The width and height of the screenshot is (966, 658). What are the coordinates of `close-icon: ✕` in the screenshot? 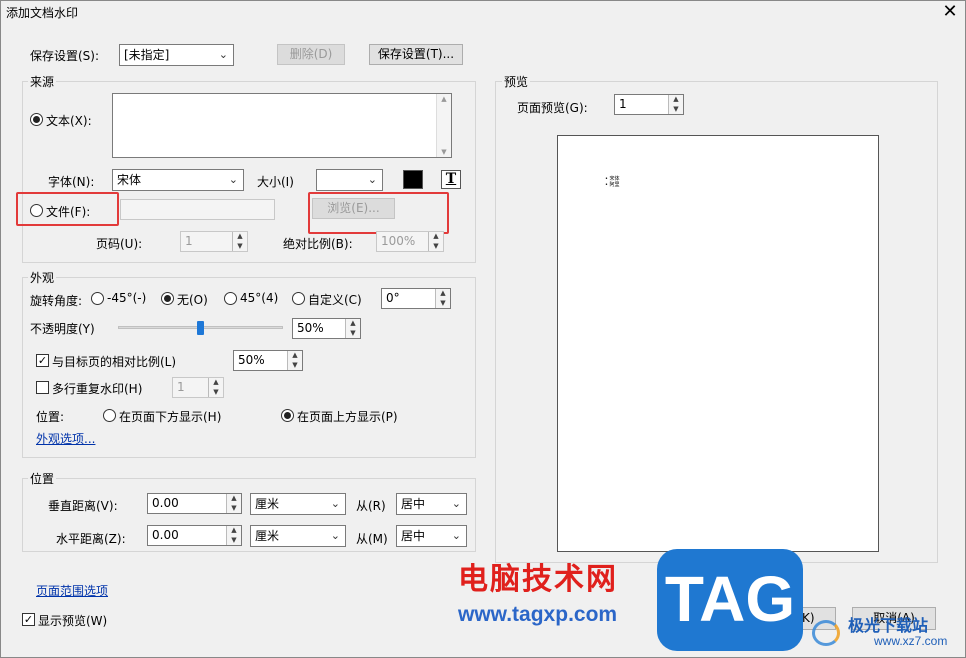 It's located at (950, 12).